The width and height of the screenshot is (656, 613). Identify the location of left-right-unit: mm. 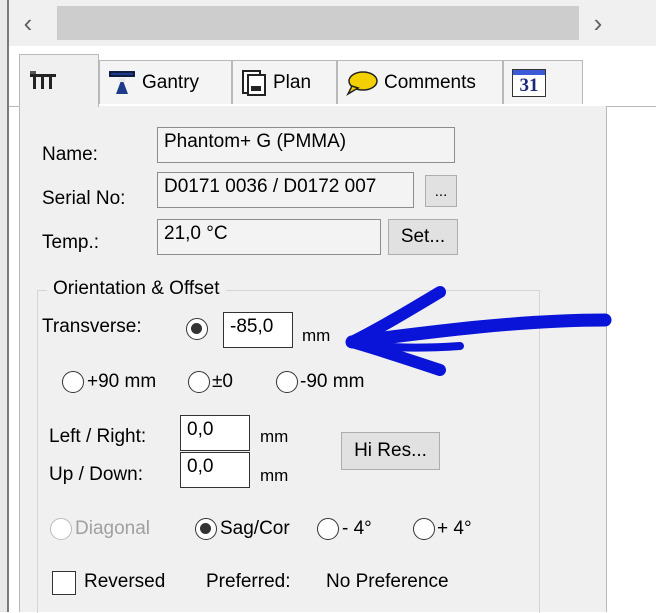
(274, 436).